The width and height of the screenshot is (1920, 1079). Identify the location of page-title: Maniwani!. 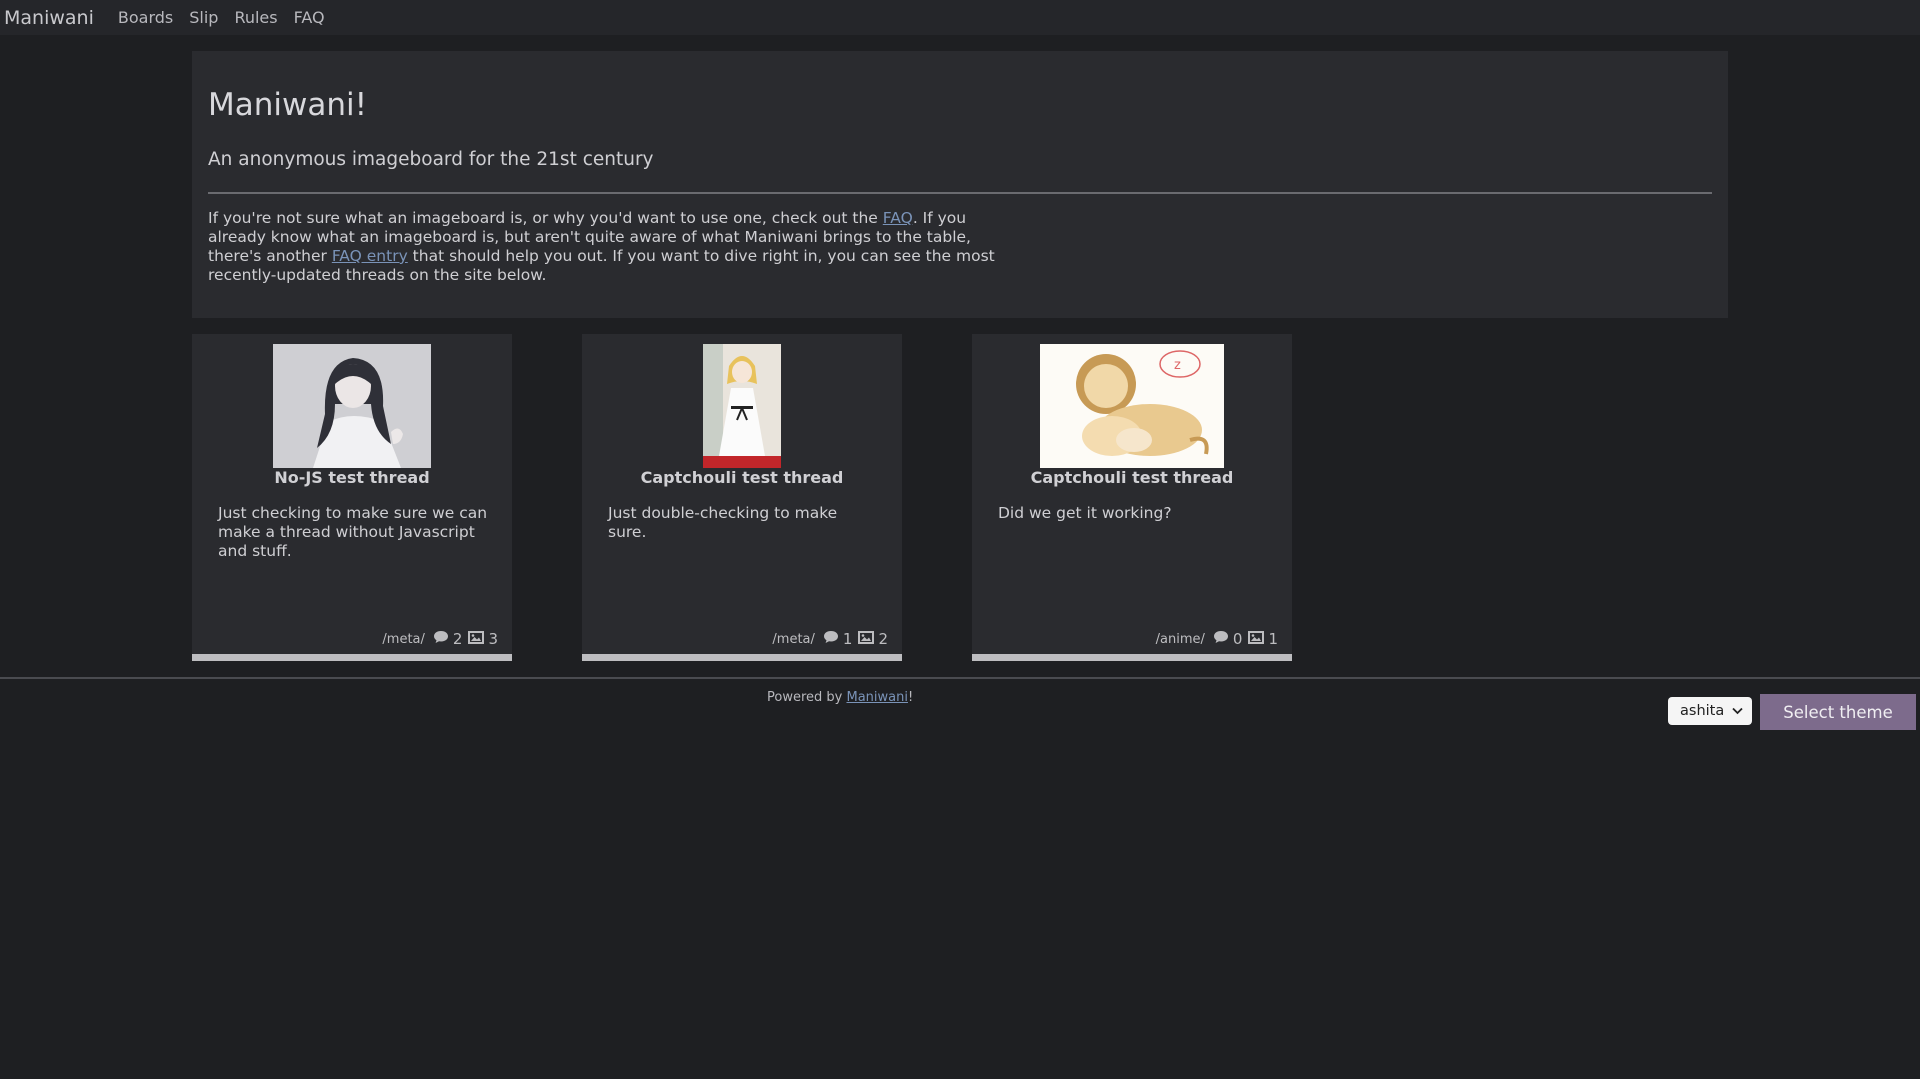
(288, 105).